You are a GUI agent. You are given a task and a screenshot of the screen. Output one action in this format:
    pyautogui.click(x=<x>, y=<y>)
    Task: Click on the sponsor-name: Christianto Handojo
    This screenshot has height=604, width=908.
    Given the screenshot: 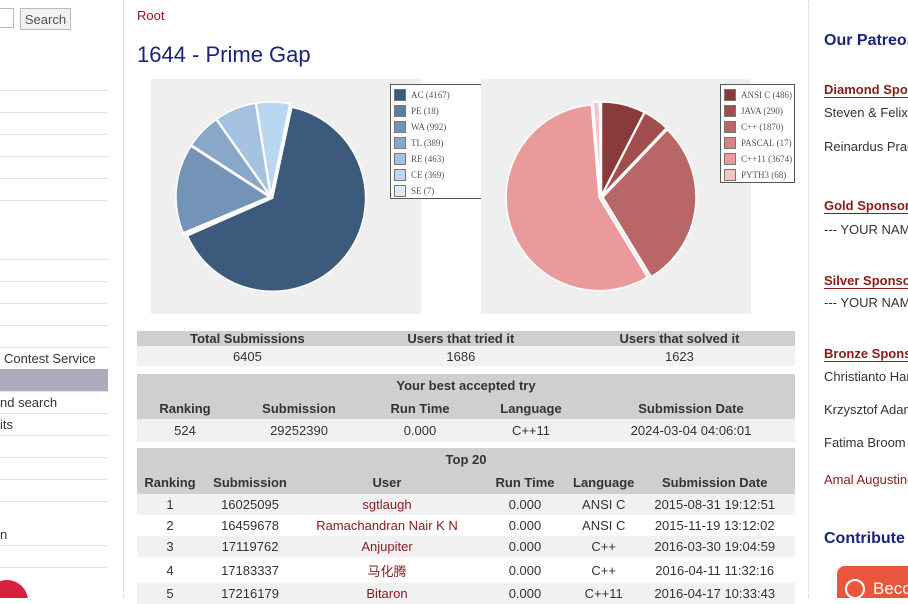 What is the action you would take?
    pyautogui.click(x=866, y=376)
    